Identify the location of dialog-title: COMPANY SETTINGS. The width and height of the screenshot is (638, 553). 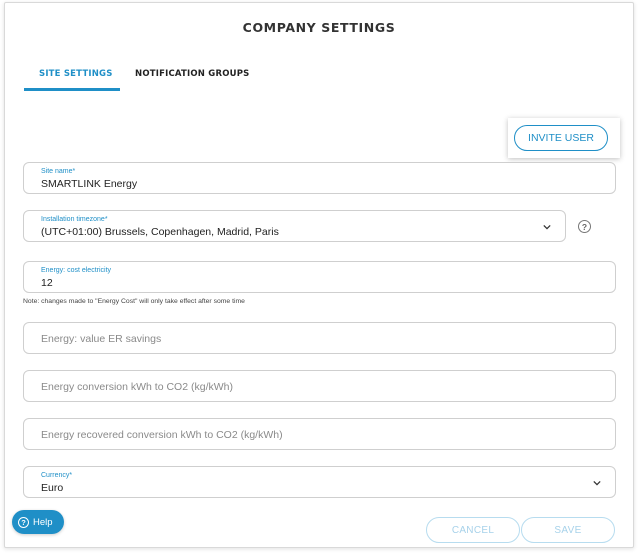
(319, 27).